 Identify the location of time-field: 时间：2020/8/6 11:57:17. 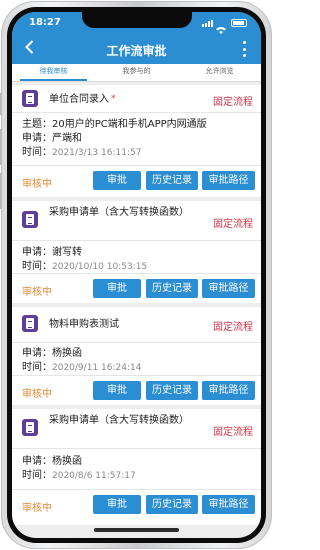
(79, 475).